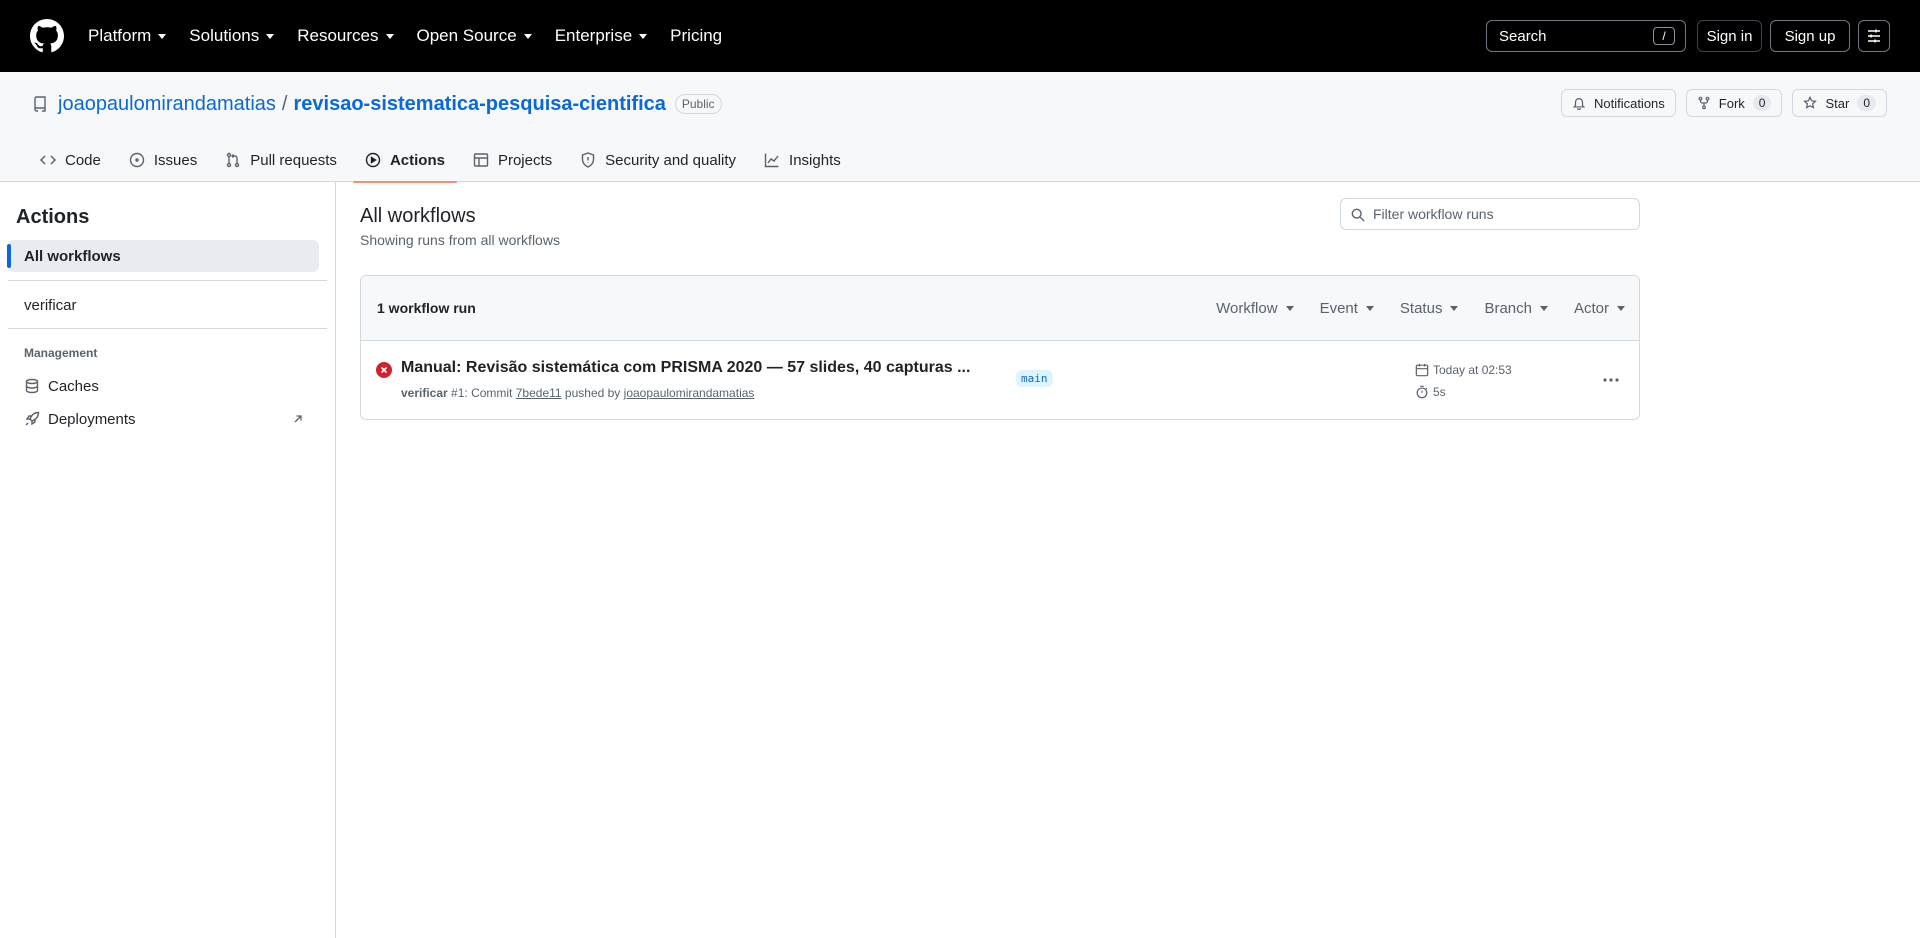 Image resolution: width=1920 pixels, height=938 pixels. Describe the element at coordinates (479, 104) in the screenshot. I see `repo-name-link: revisao-sistematica-pesquisa-cientifica` at that location.